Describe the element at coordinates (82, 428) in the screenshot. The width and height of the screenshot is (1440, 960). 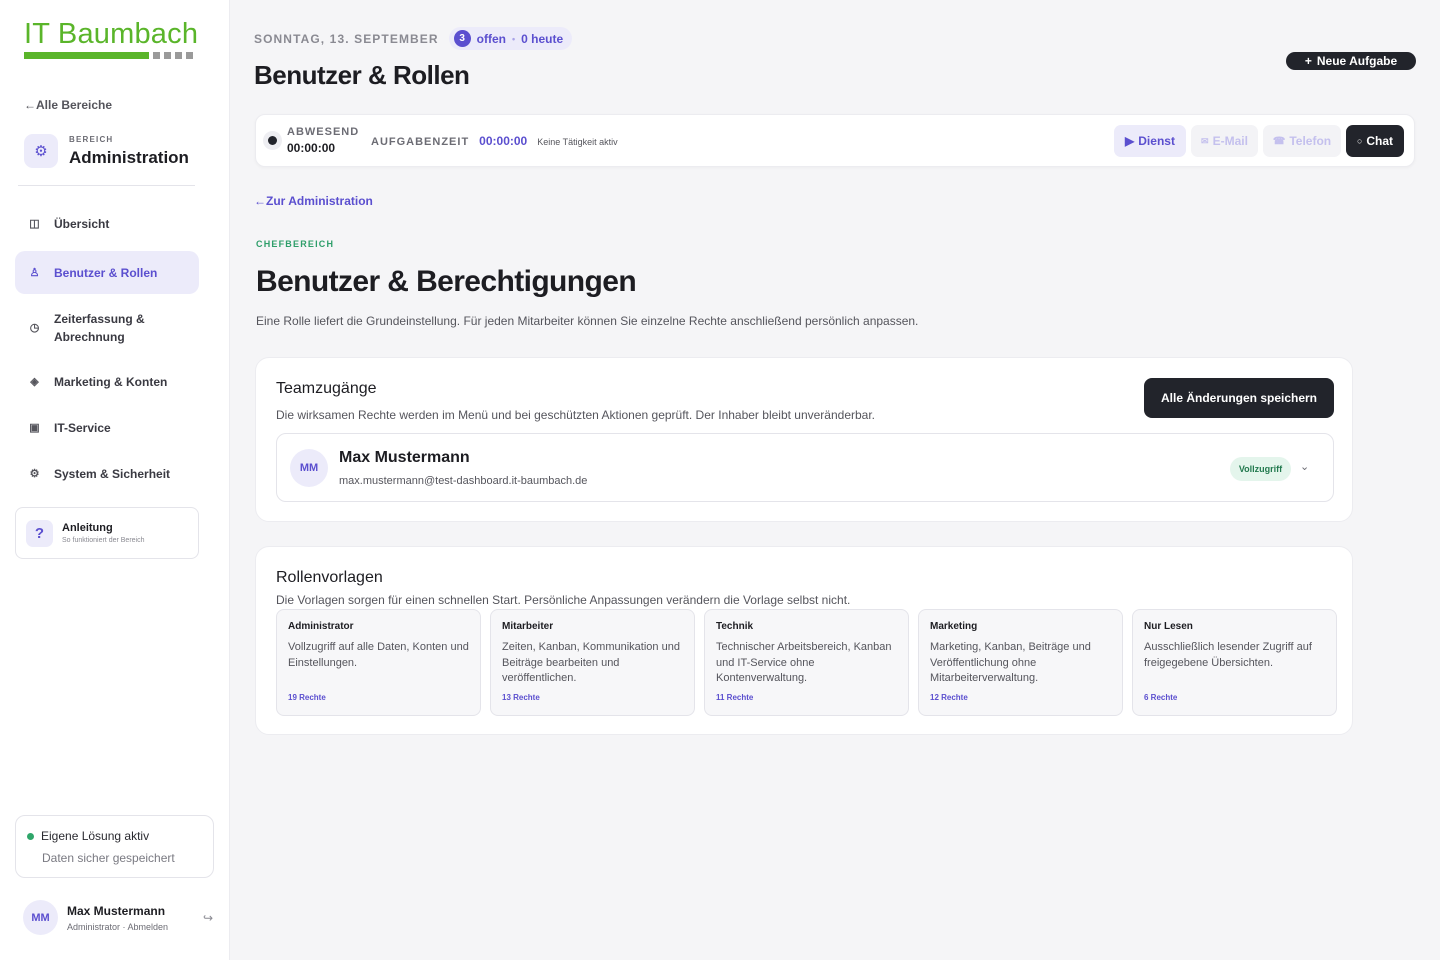
I see `sidebar-item-label: IT-Service` at that location.